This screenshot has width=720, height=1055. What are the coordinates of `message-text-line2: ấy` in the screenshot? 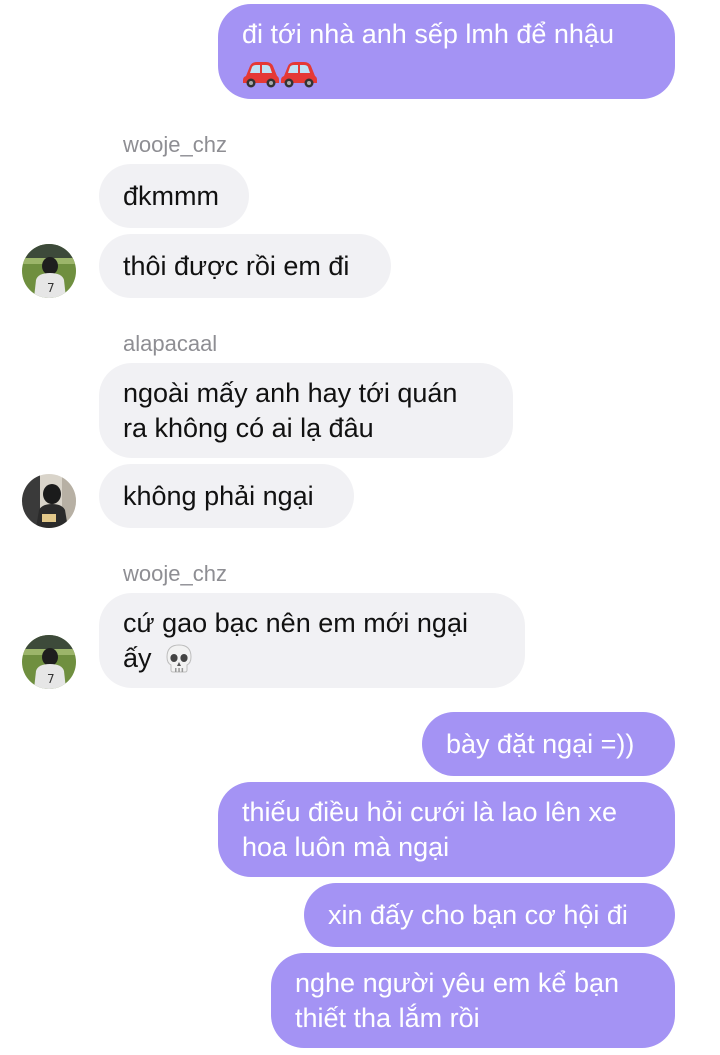 It's located at (295, 658).